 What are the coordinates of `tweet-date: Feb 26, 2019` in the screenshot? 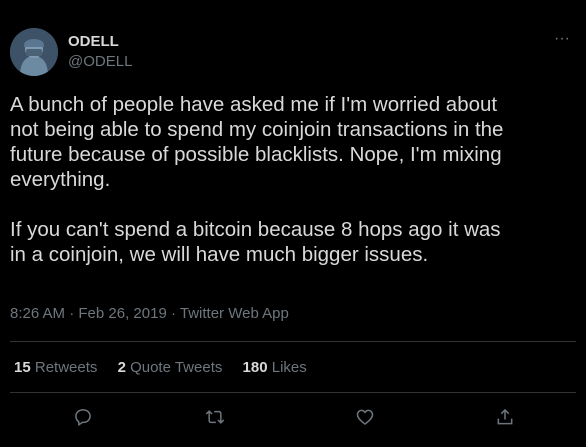 It's located at (122, 313).